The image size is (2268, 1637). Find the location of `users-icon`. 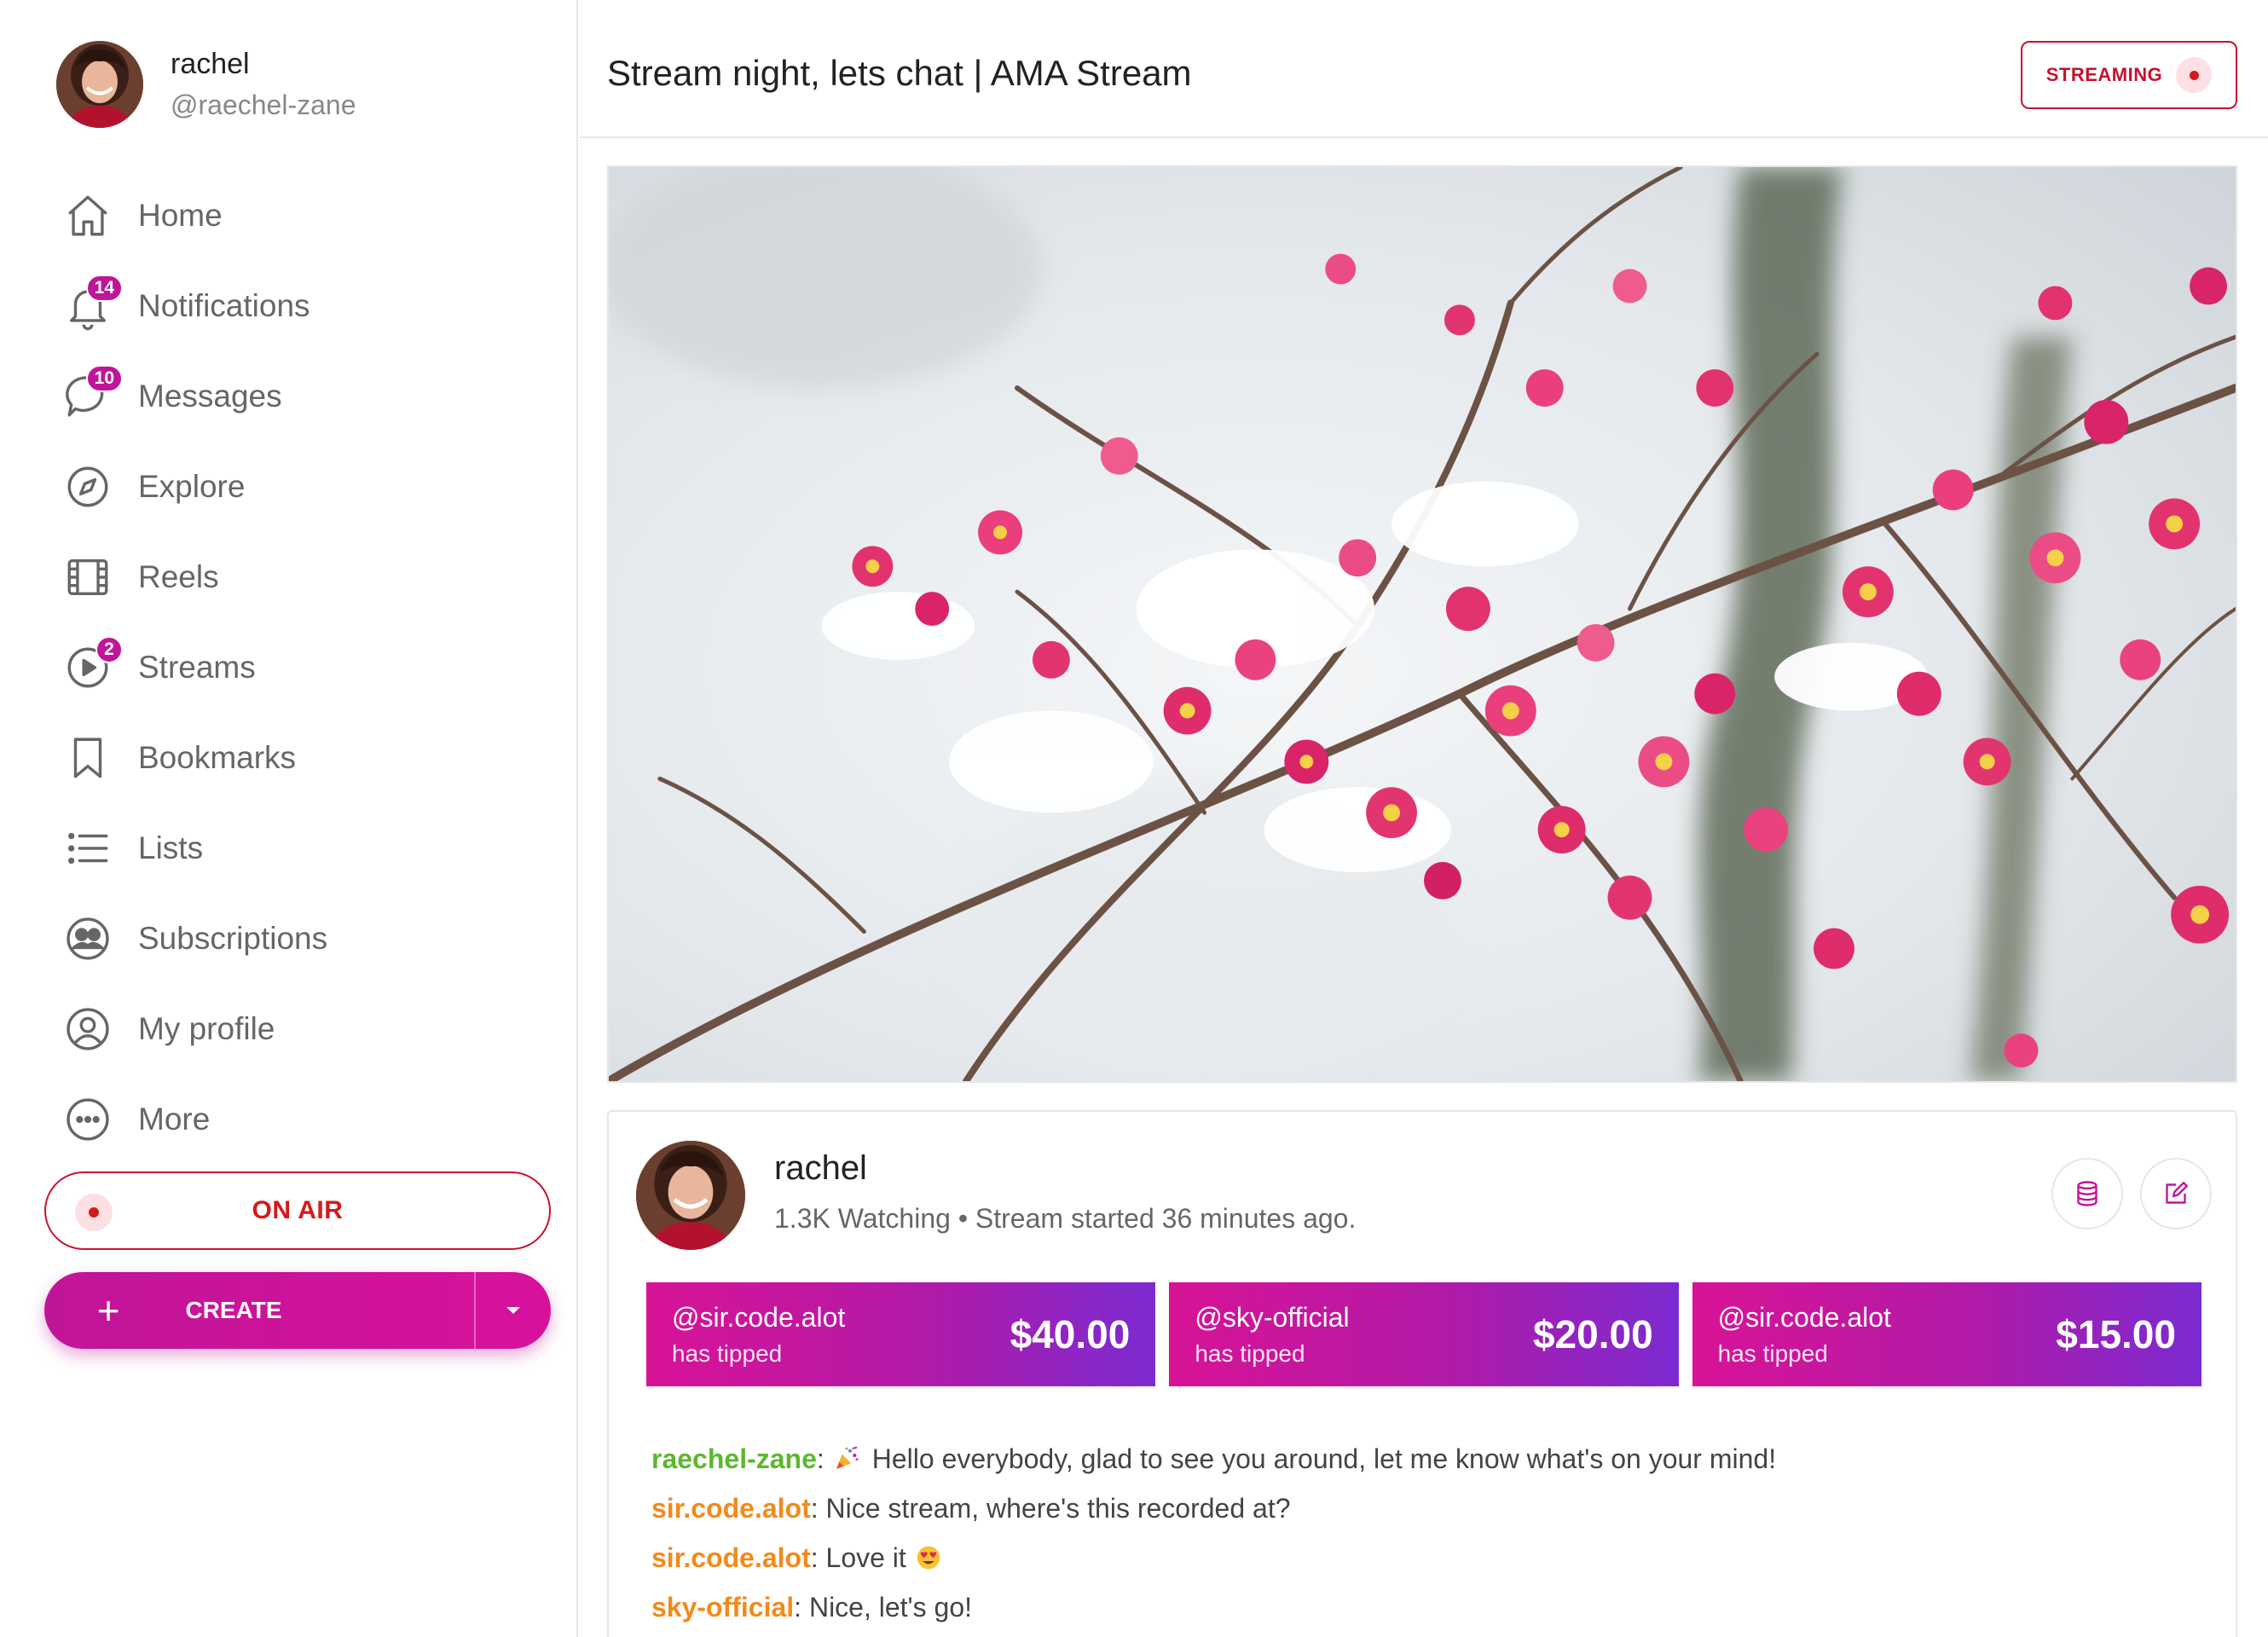

users-icon is located at coordinates (88, 938).